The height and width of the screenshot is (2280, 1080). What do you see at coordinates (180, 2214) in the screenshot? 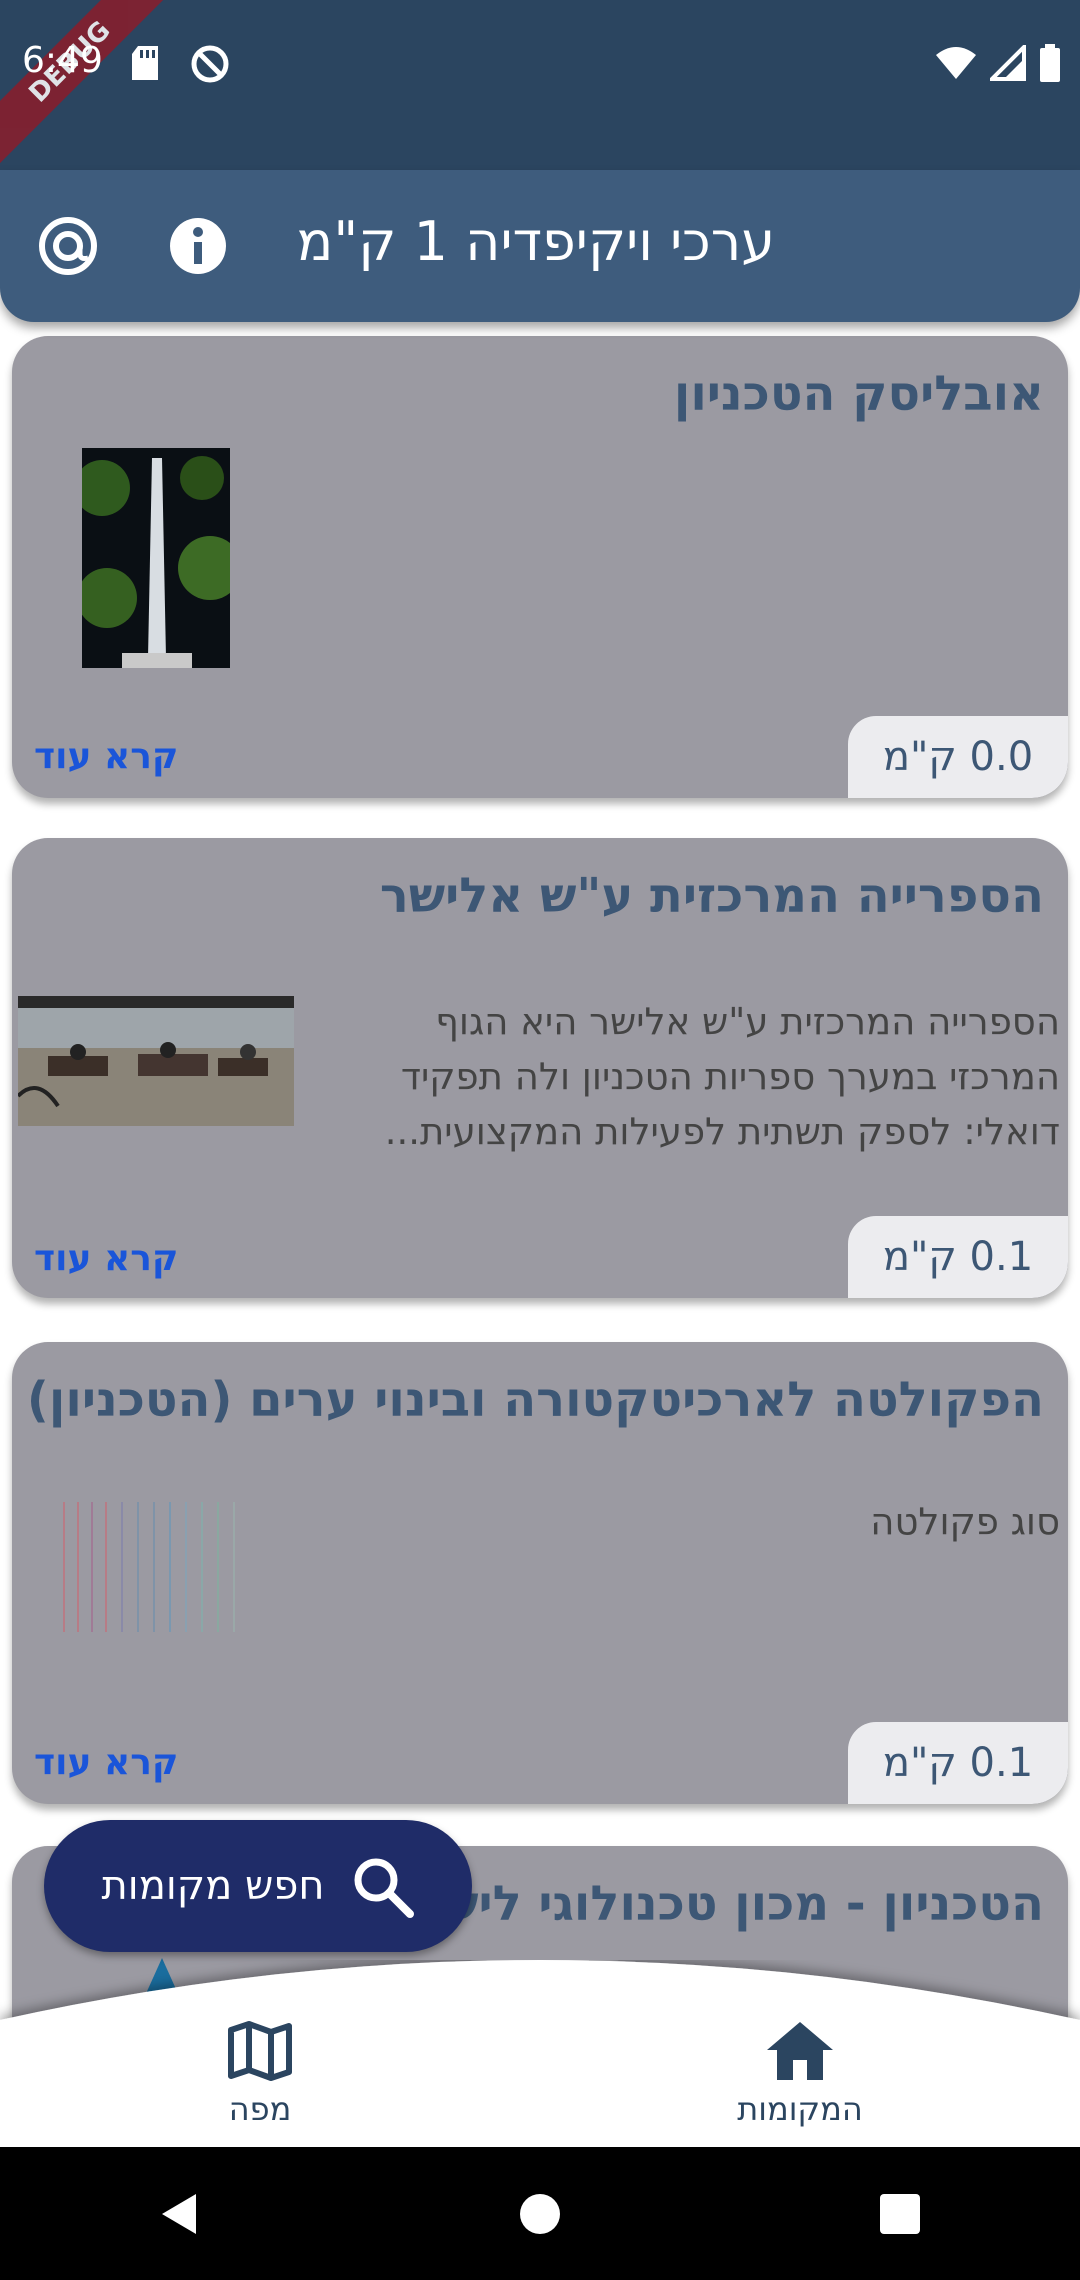
I see `back-icon` at bounding box center [180, 2214].